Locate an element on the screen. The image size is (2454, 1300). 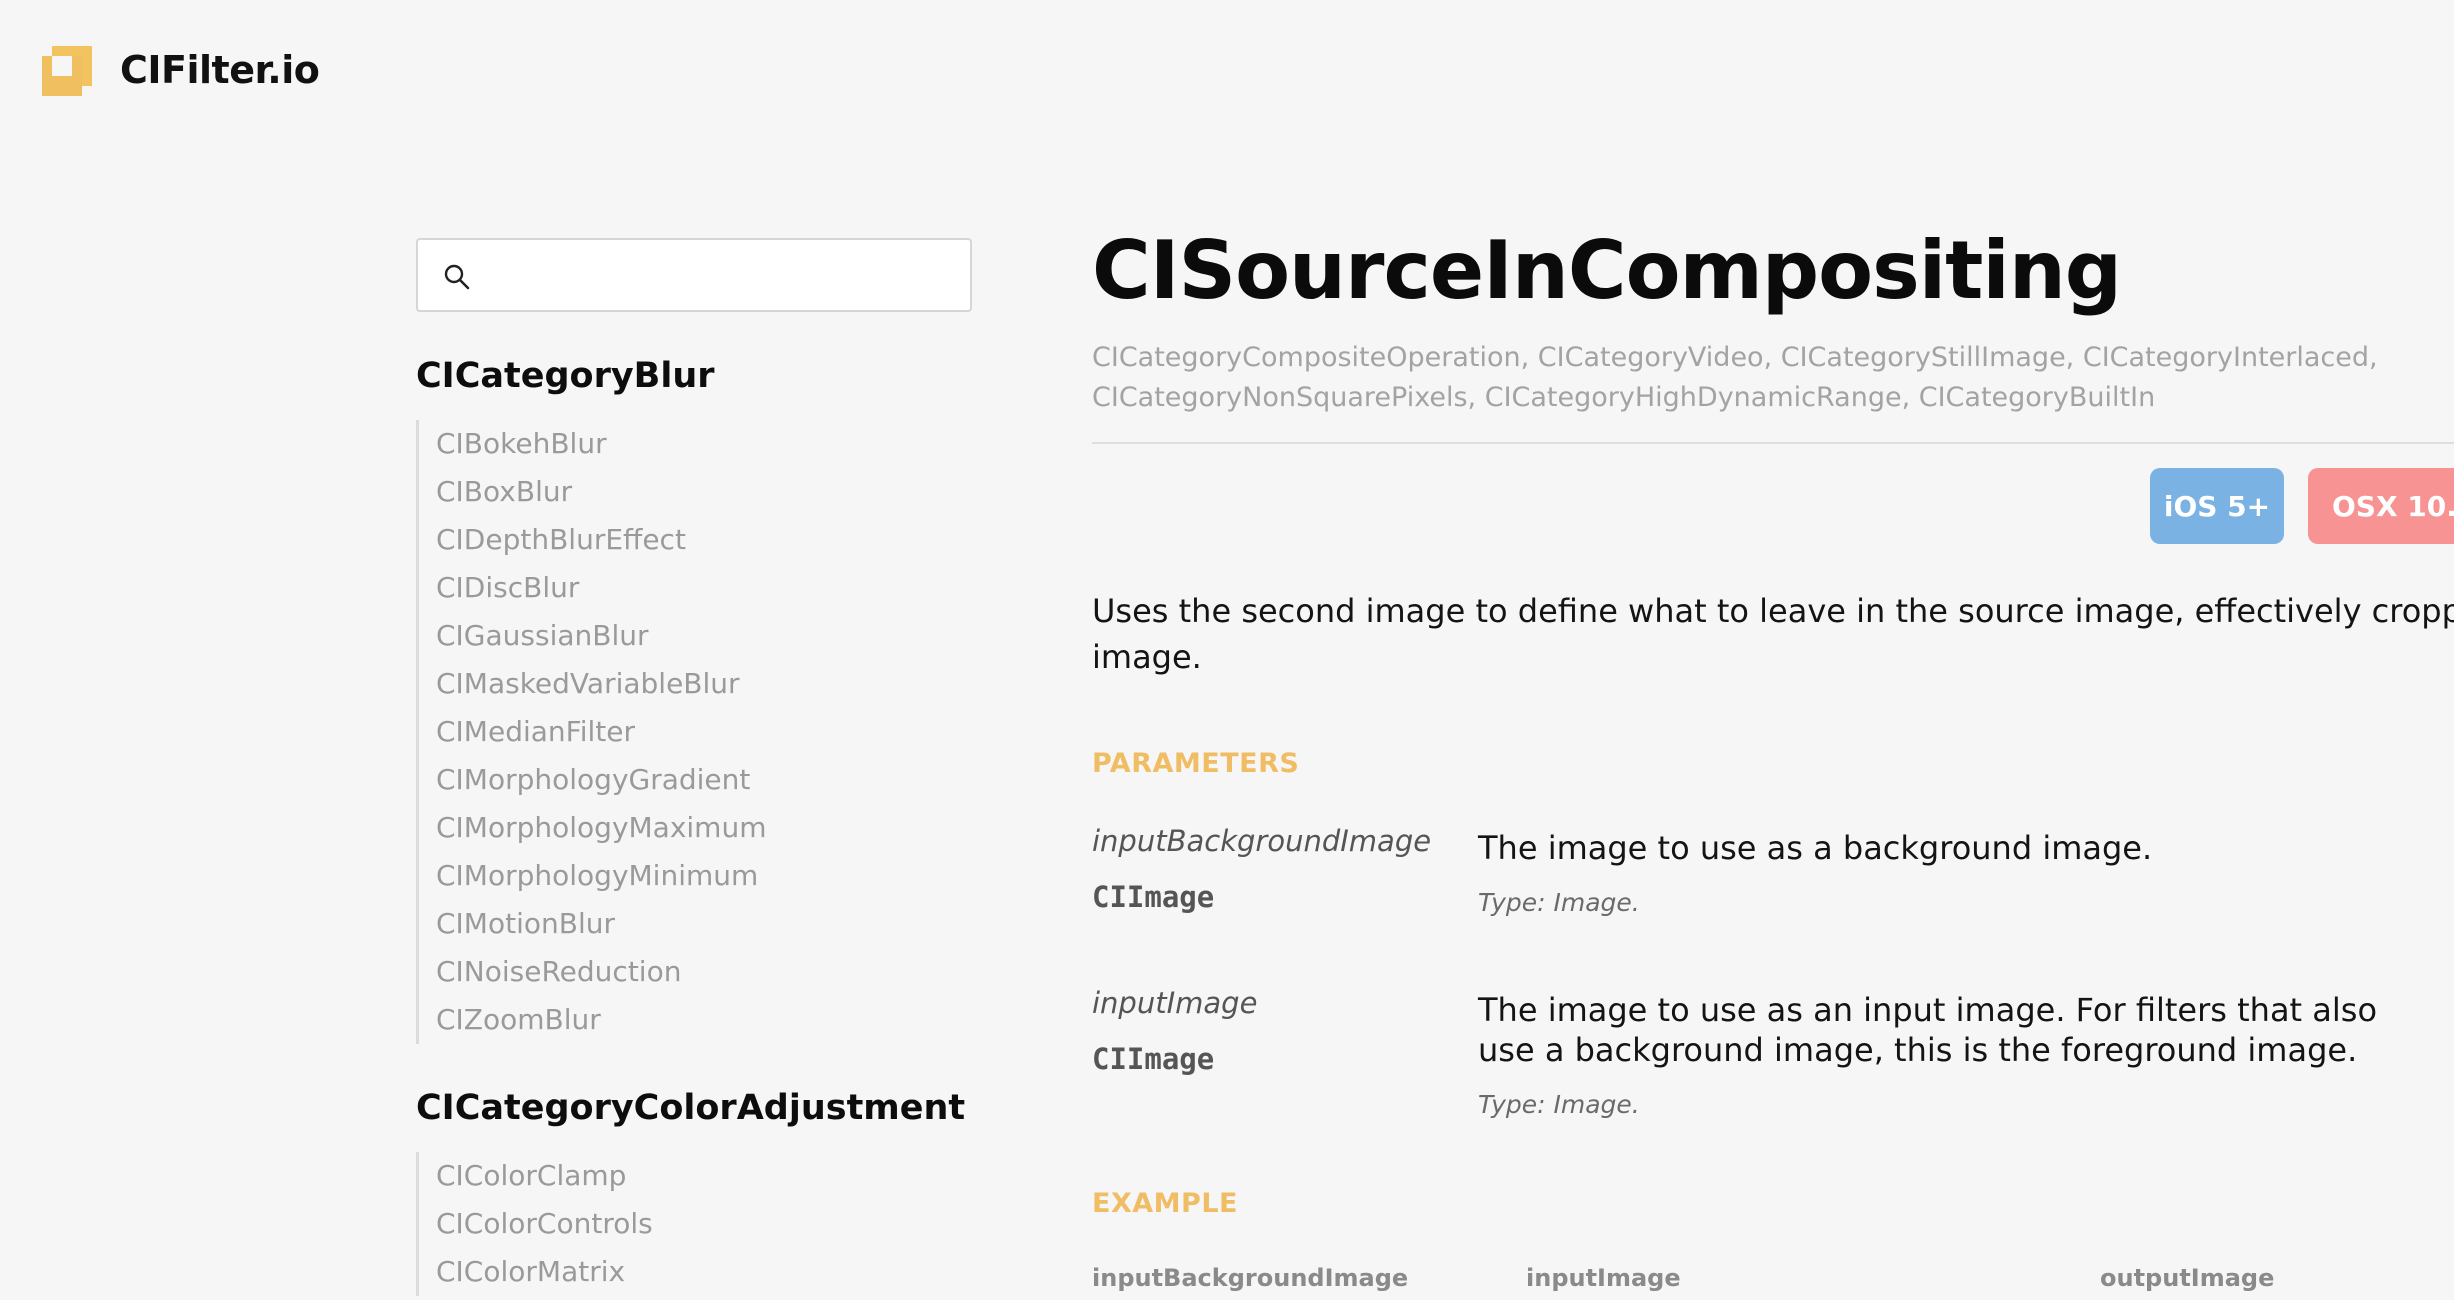
cifilter-logo-icon is located at coordinates (68, 71).